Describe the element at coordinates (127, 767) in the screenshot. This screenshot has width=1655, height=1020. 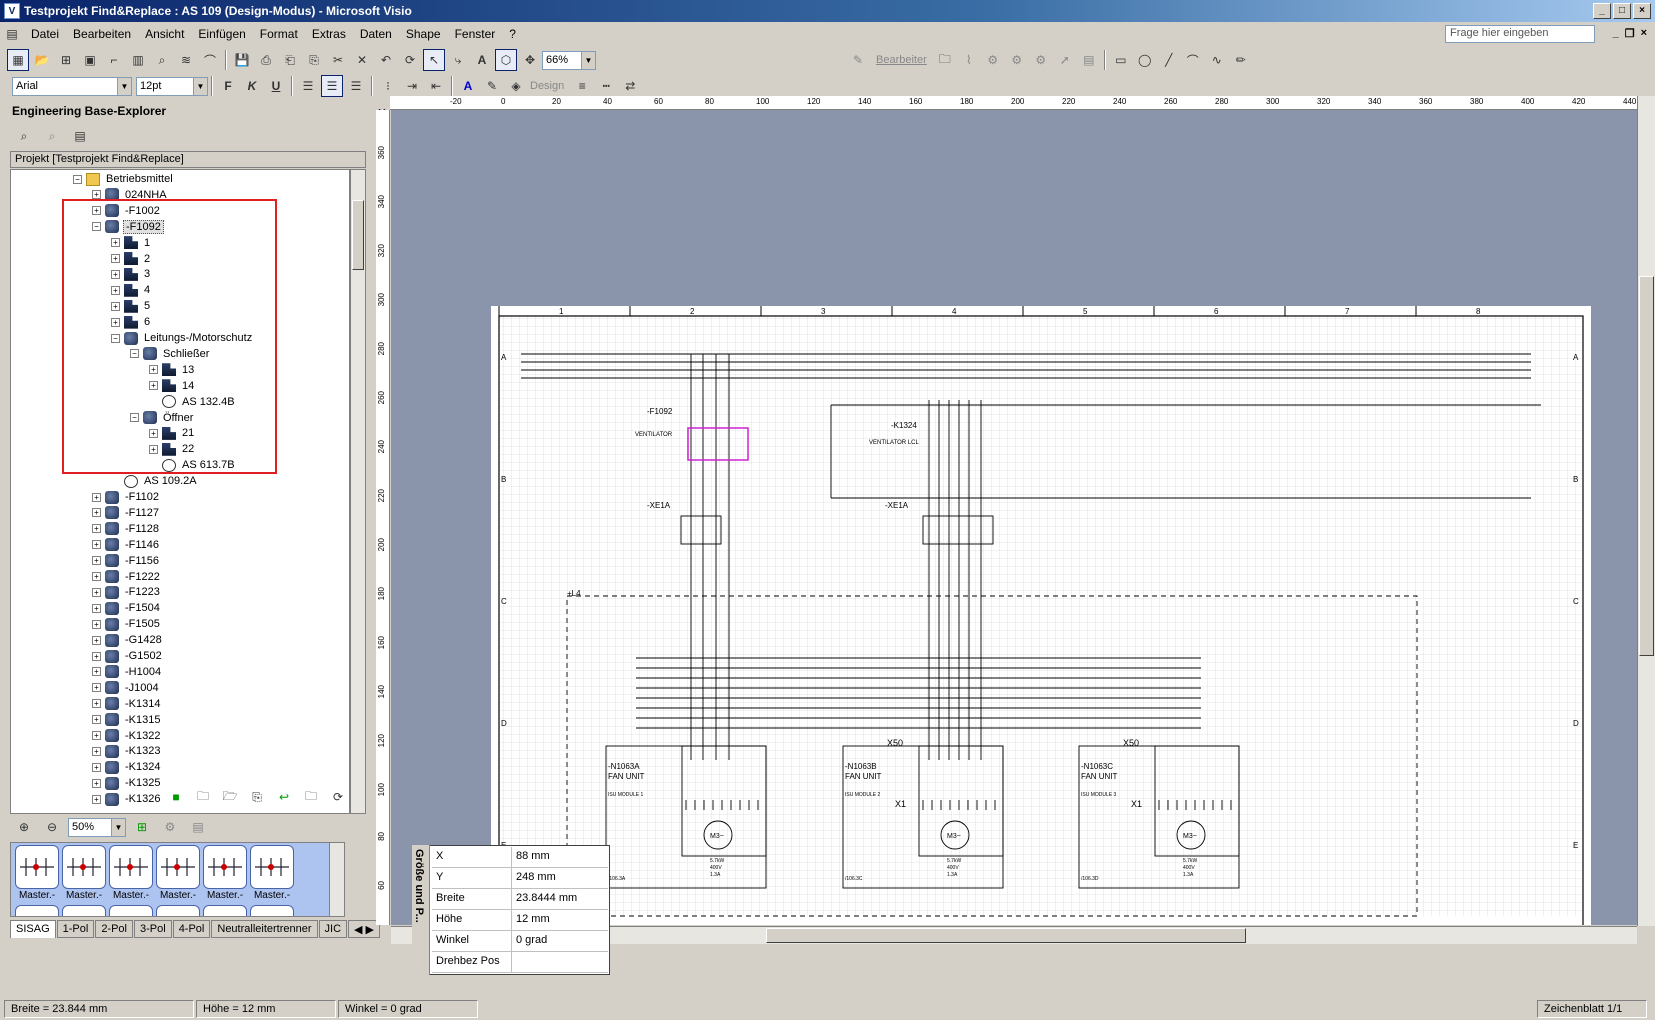
I see `tree-item: + -K1324` at that location.